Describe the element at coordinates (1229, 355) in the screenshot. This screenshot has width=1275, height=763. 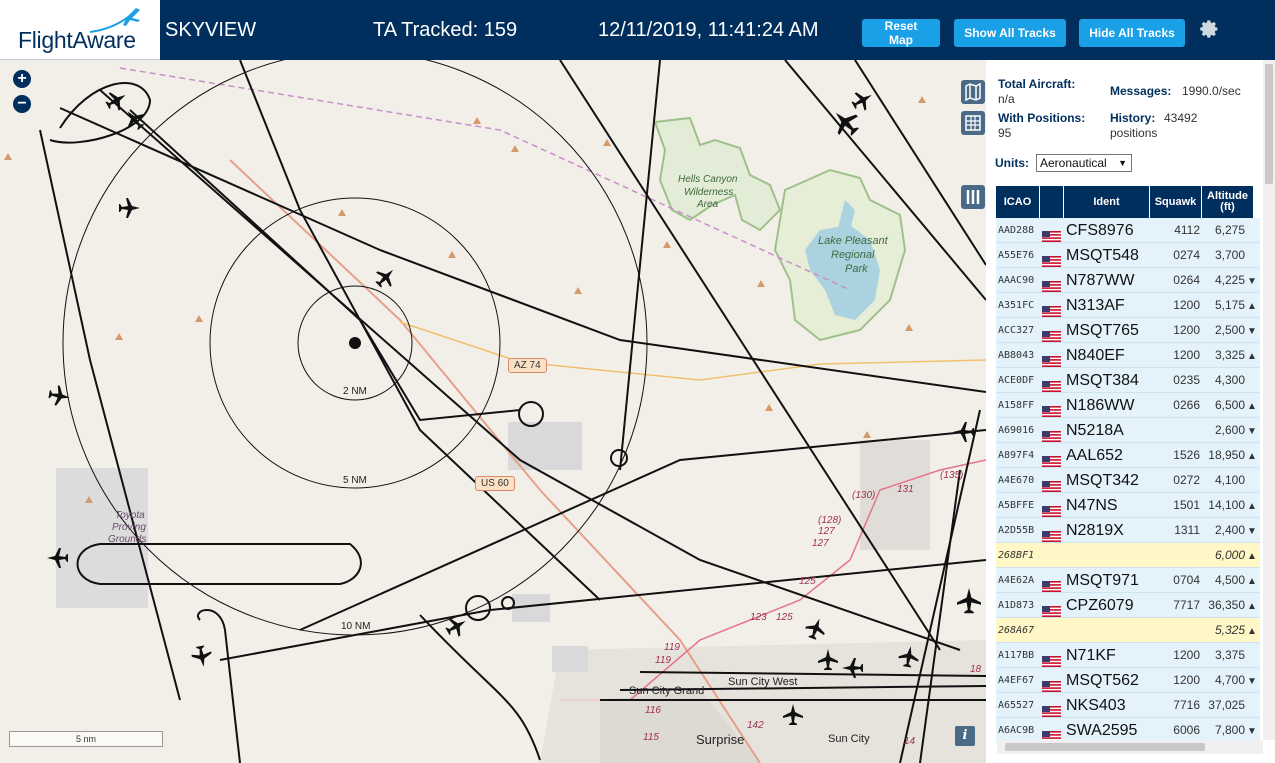
I see `altitude-value: 3,325` at that location.